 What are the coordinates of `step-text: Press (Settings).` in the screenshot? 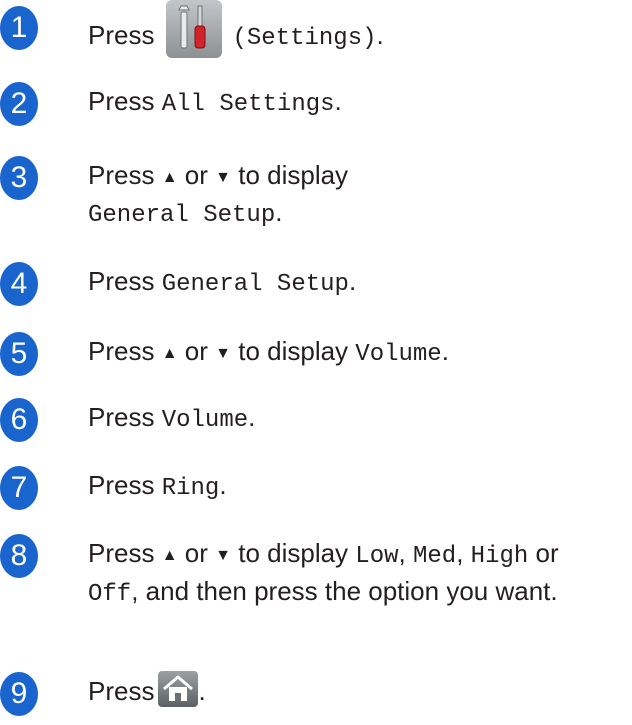 It's located at (348, 33).